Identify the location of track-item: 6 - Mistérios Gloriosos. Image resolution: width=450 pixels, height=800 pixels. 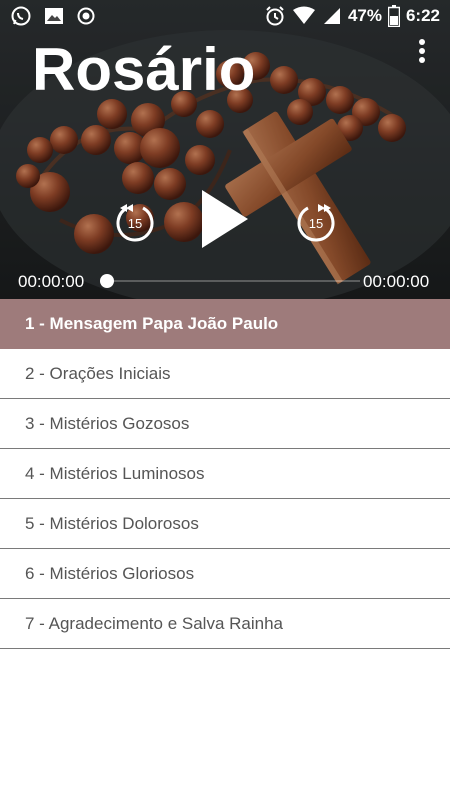
(225, 574).